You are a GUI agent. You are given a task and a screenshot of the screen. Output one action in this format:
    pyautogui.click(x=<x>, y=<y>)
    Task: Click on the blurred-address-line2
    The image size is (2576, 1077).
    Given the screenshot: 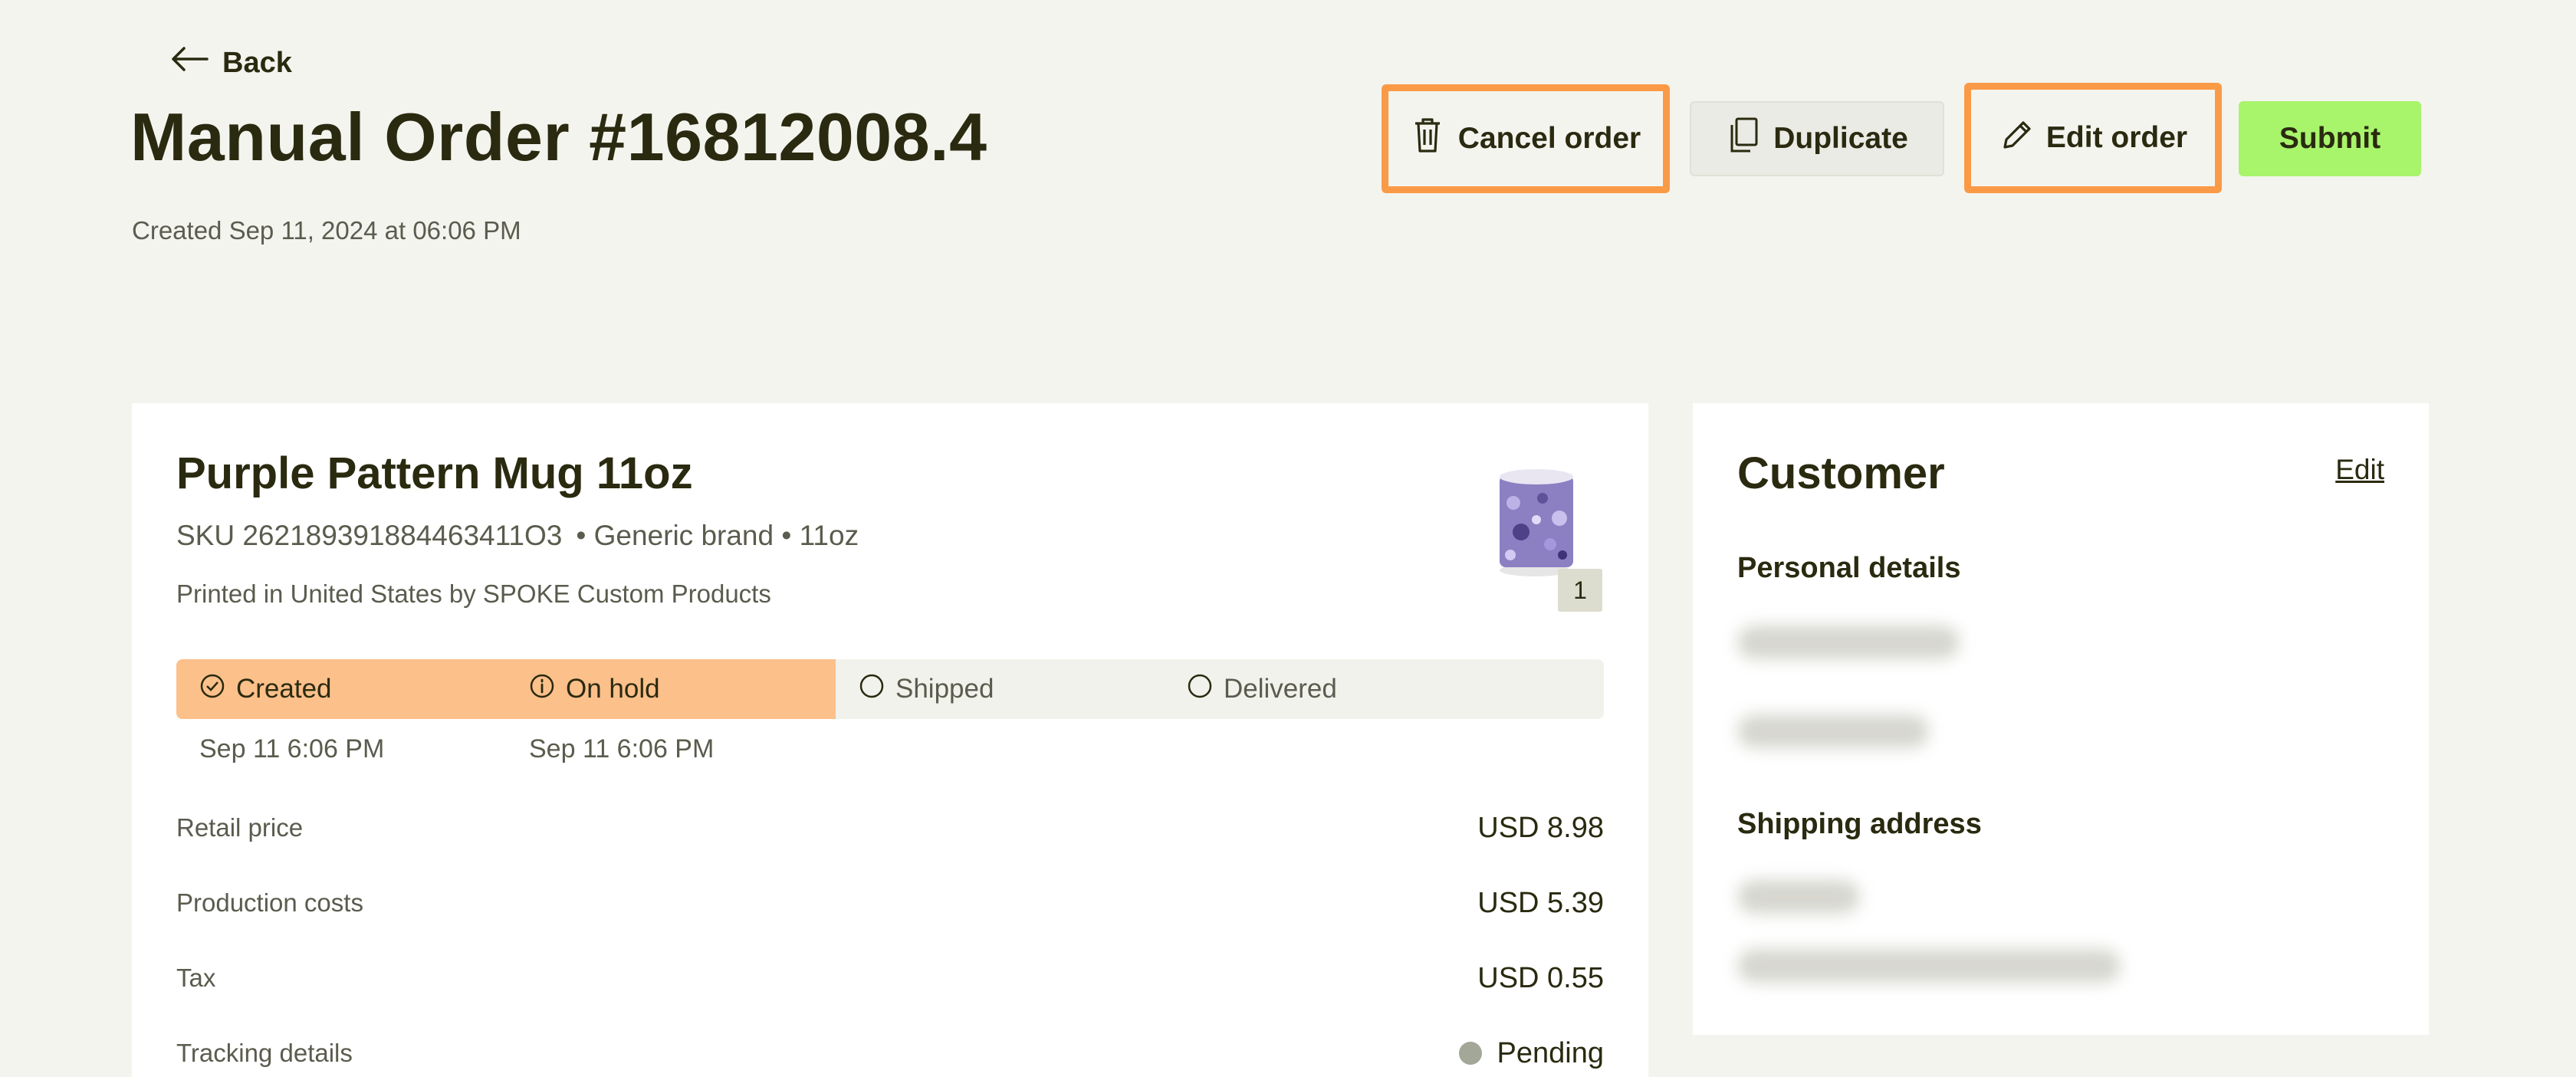 What is the action you would take?
    pyautogui.click(x=1929, y=966)
    